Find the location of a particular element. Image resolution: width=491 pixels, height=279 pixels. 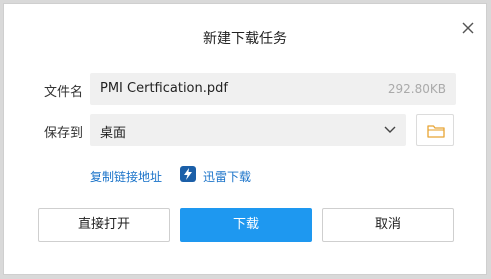

thunder-icon is located at coordinates (188, 174).